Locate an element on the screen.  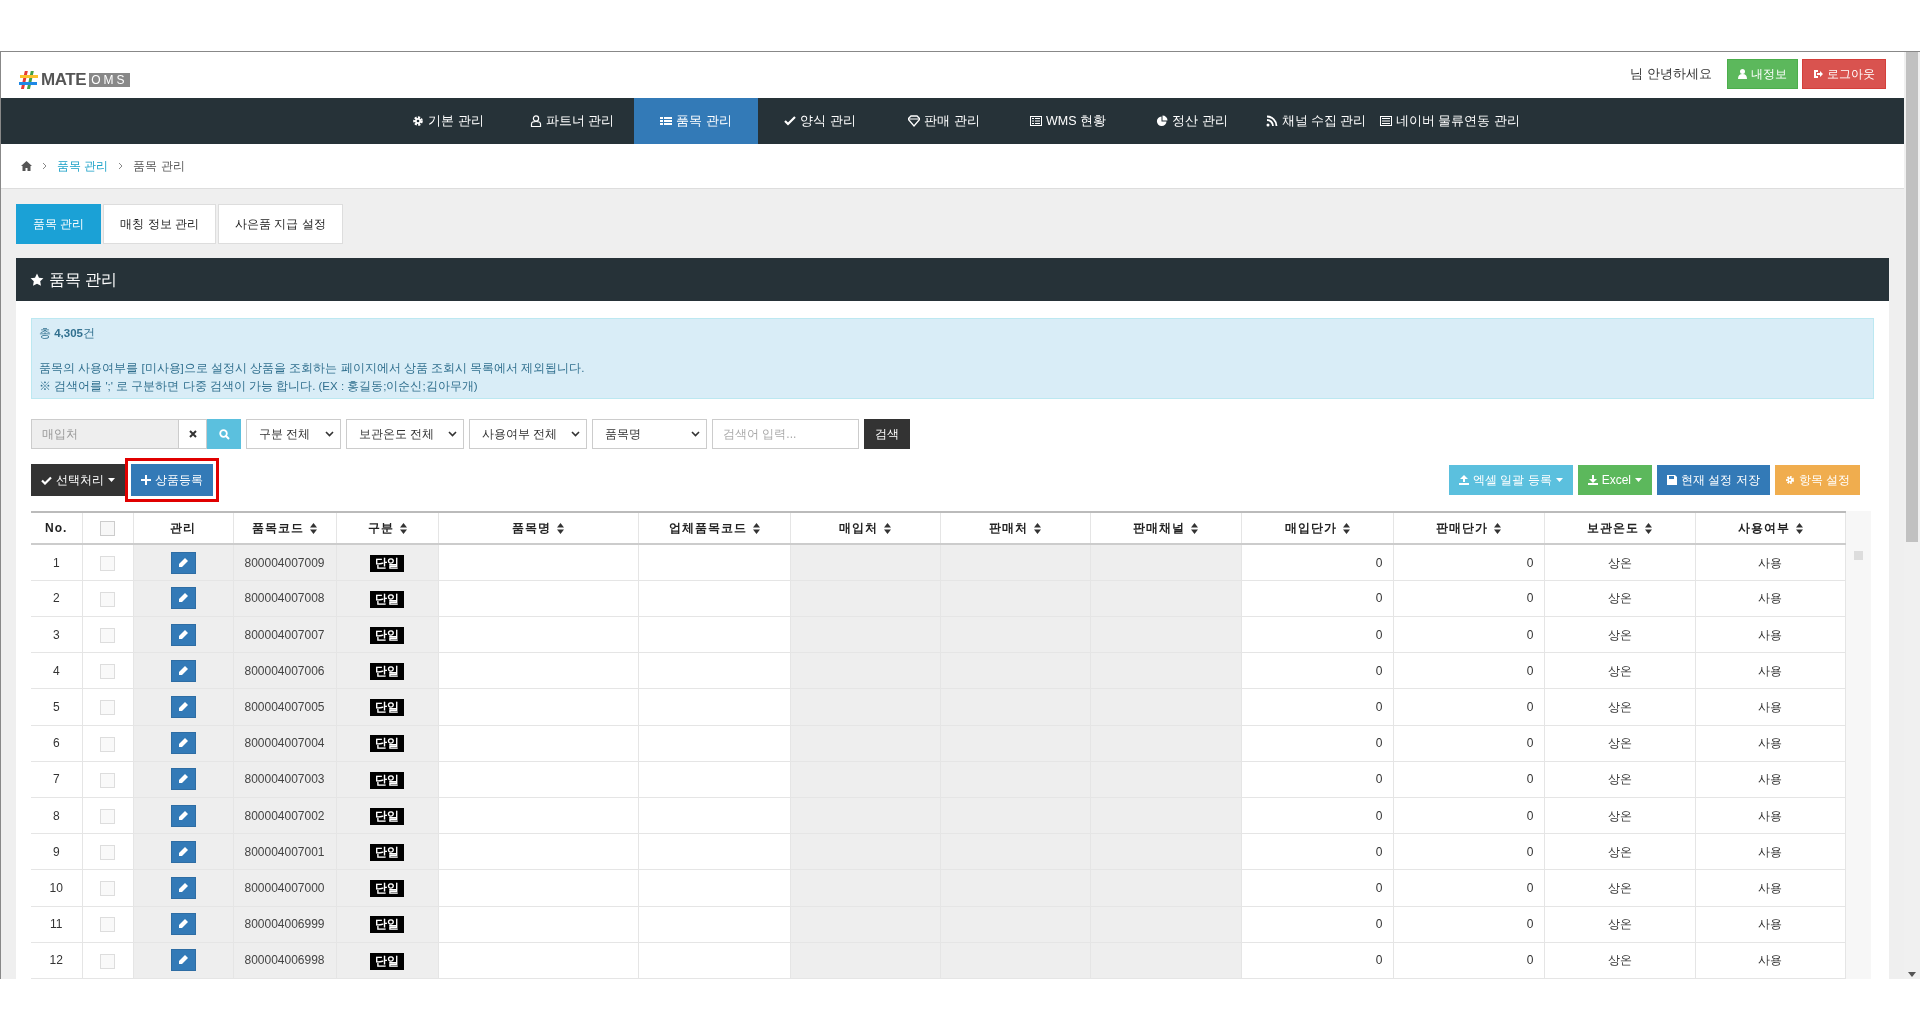
sortable-column-header: 판매단가 is located at coordinates (1468, 528).